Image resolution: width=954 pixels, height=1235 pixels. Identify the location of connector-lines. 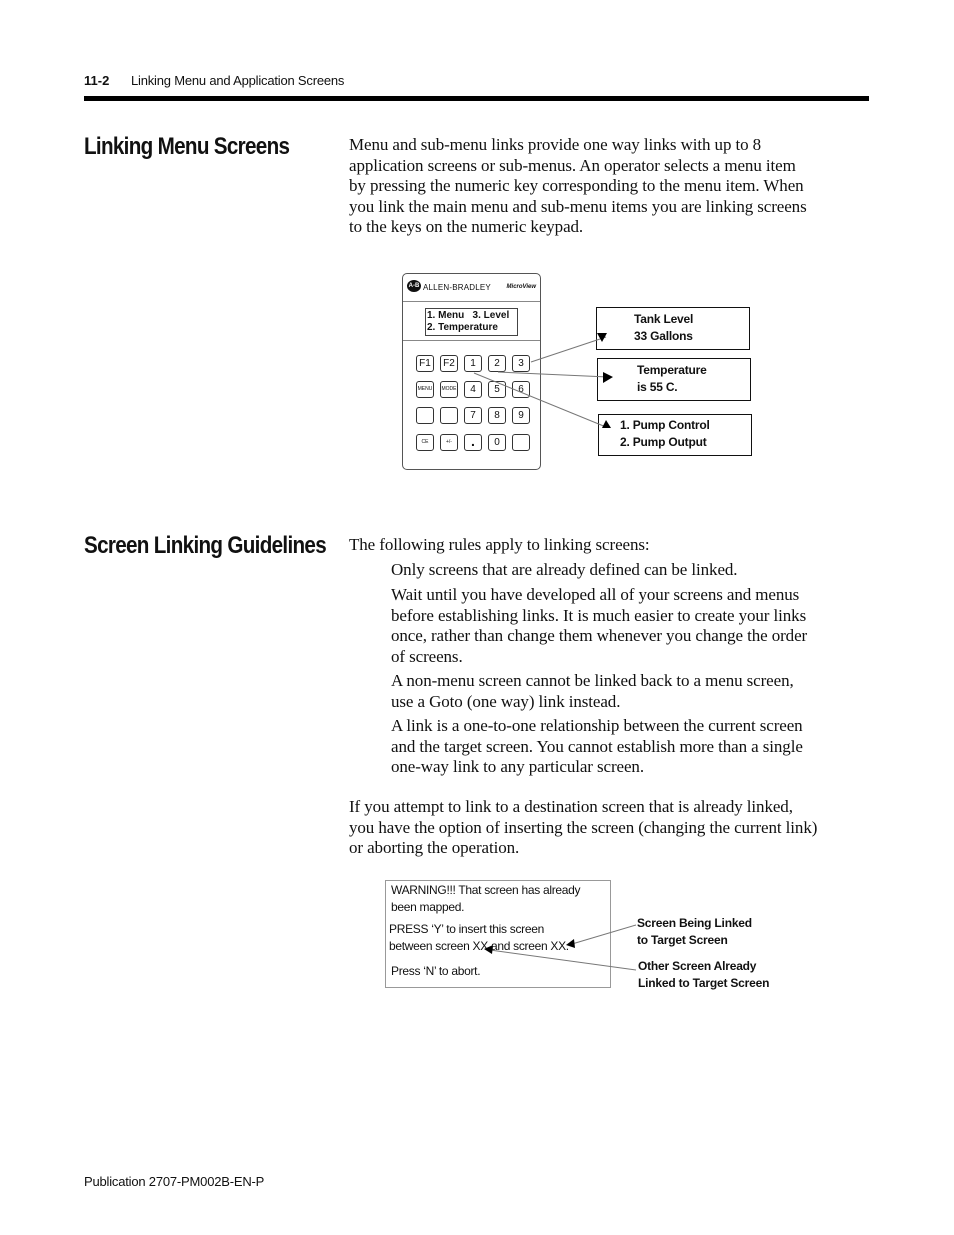
(555, 652).